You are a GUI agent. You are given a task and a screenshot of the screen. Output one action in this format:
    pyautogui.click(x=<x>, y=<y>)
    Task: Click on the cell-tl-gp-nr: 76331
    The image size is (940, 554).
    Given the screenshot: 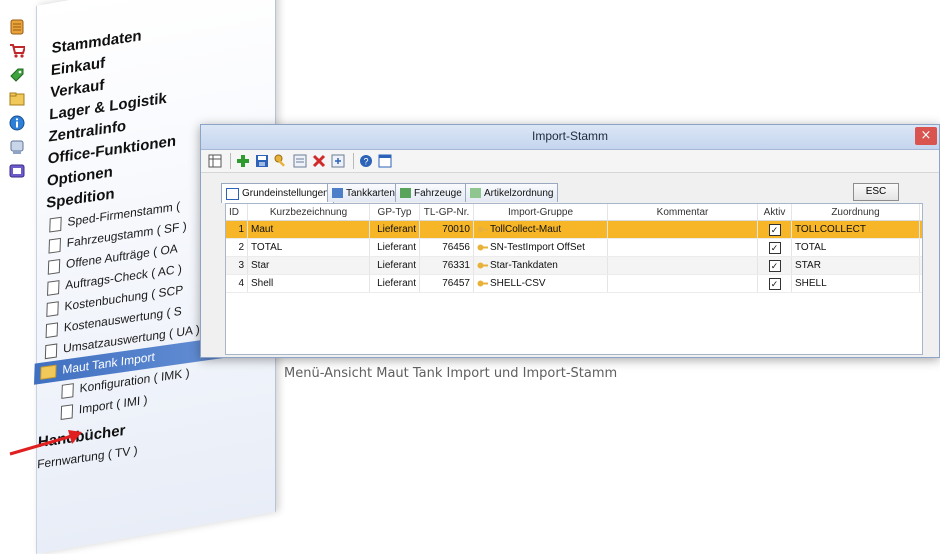 What is the action you would take?
    pyautogui.click(x=447, y=265)
    